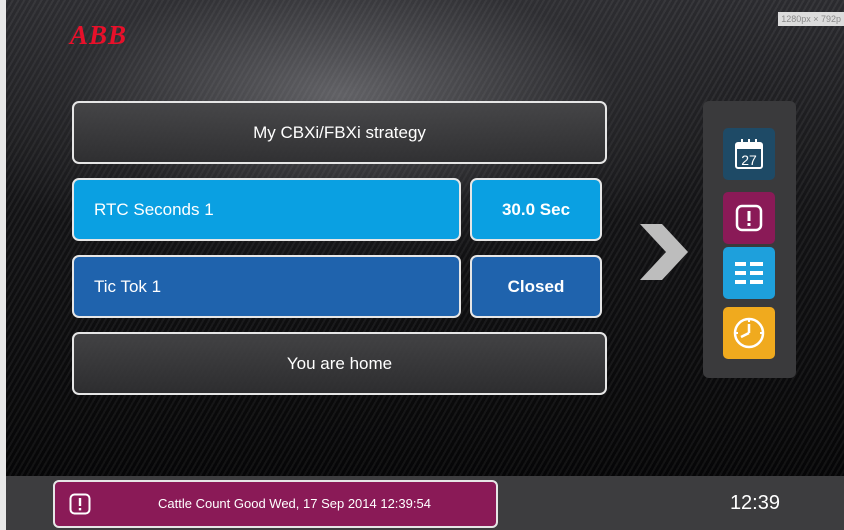 Image resolution: width=844 pixels, height=530 pixels. I want to click on sidebar-panel: 27, so click(749, 239).